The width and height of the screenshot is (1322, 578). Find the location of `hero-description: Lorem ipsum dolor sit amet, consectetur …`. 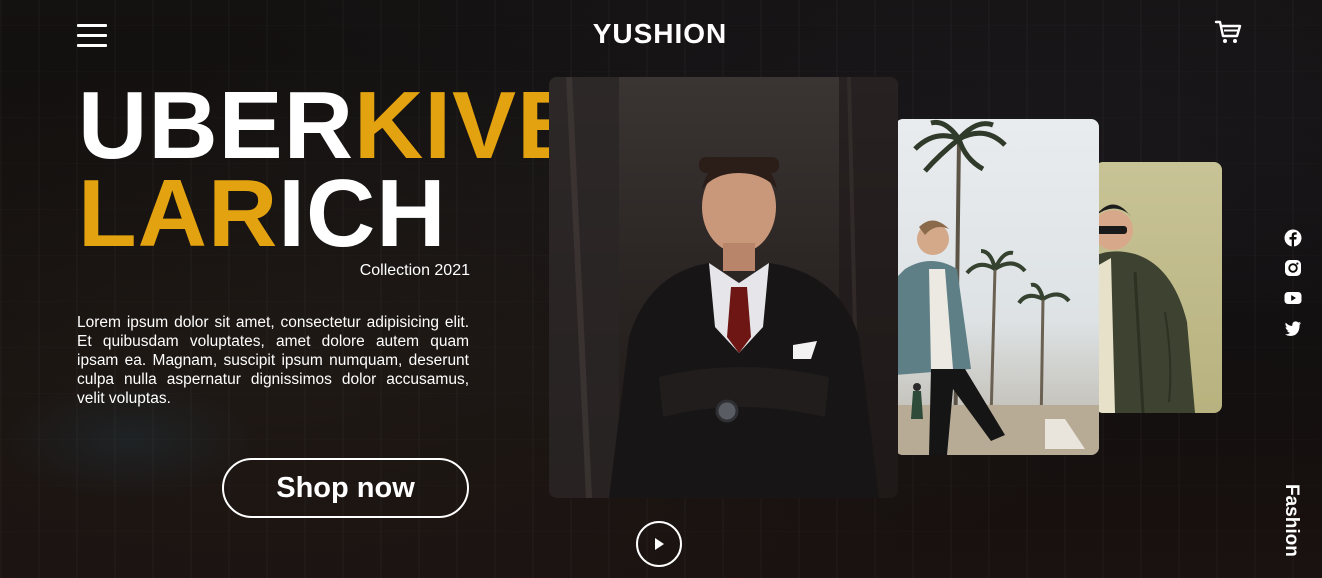

hero-description: Lorem ipsum dolor sit amet, consectetur … is located at coordinates (273, 360).